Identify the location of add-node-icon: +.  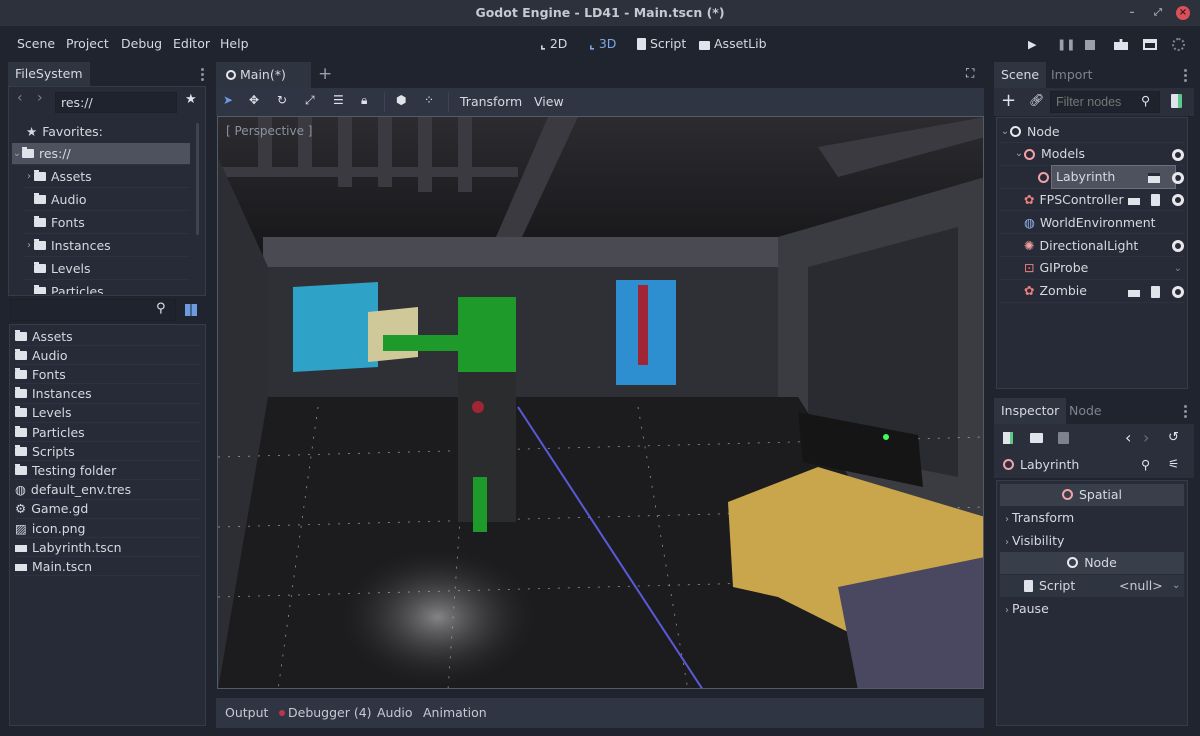
(1008, 100).